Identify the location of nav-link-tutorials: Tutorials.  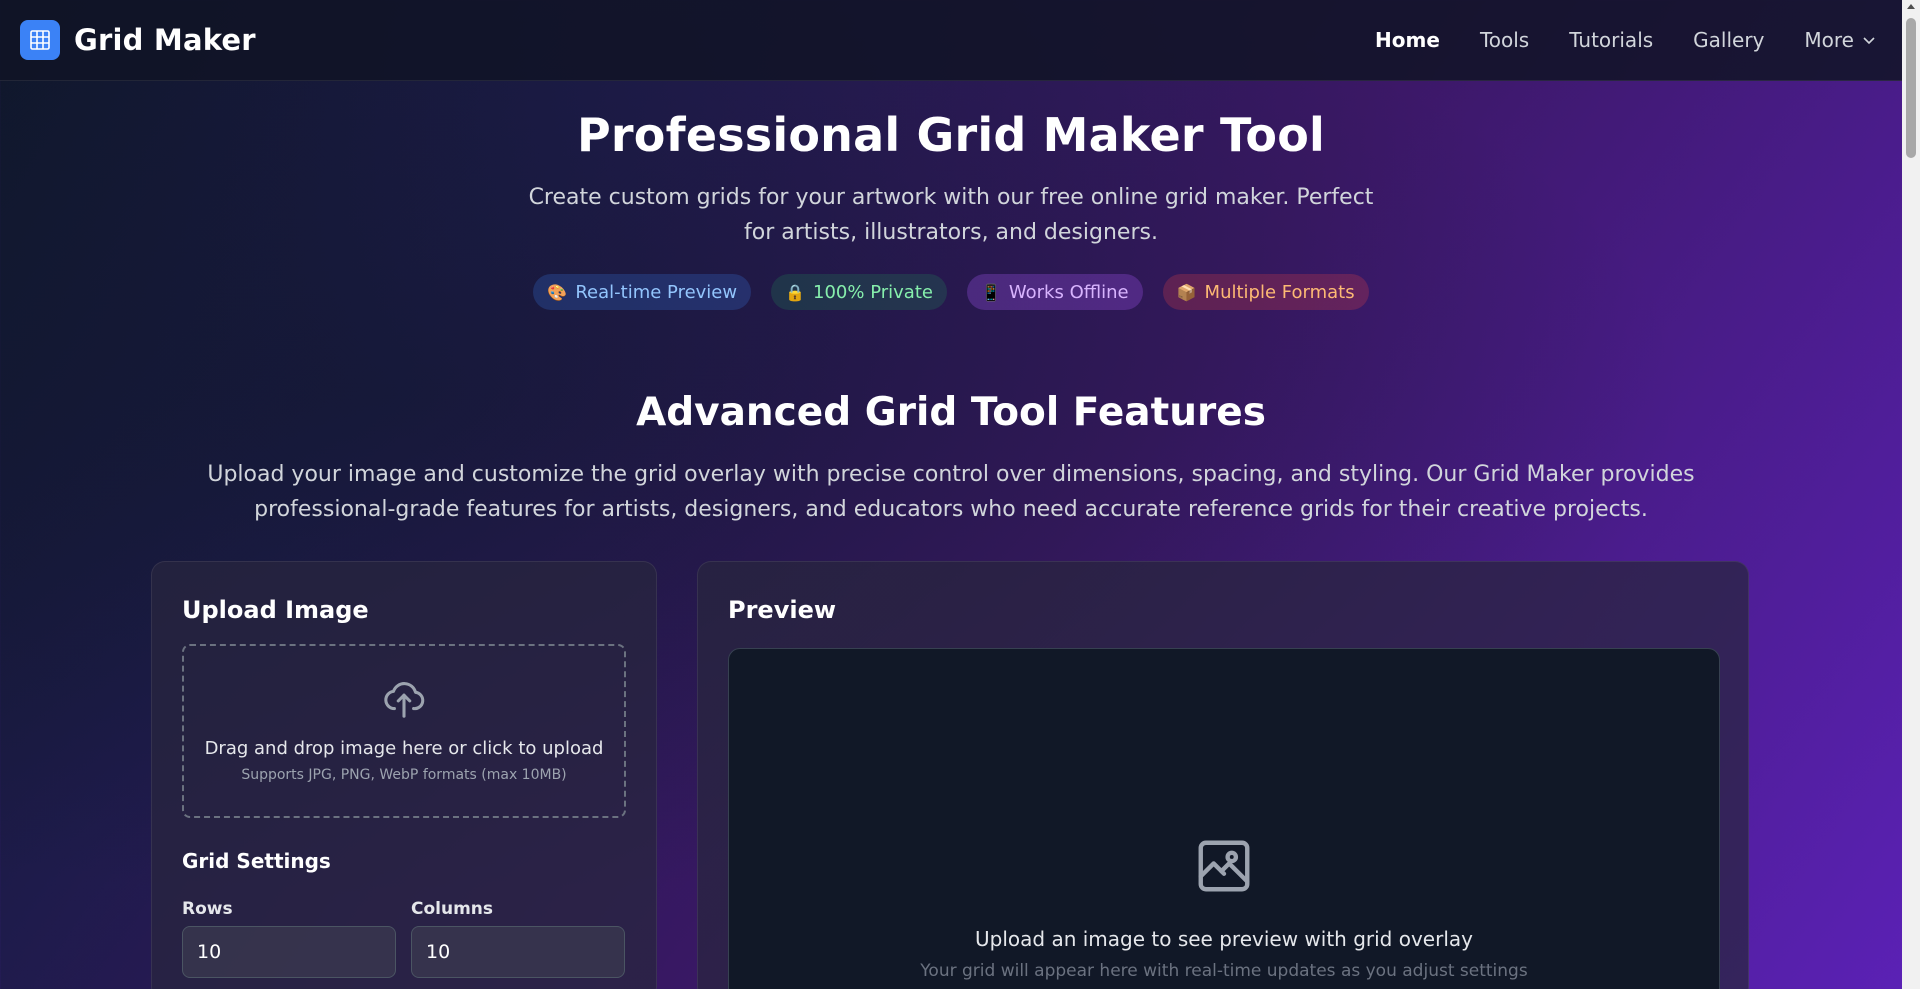
(1611, 40).